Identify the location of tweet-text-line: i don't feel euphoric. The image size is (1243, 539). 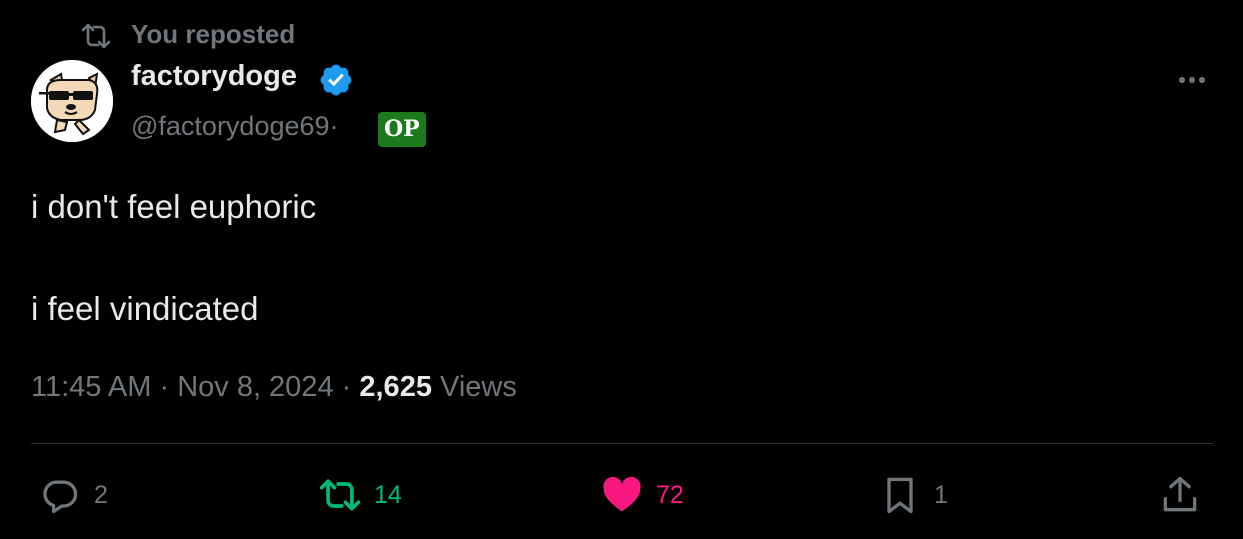
(174, 206).